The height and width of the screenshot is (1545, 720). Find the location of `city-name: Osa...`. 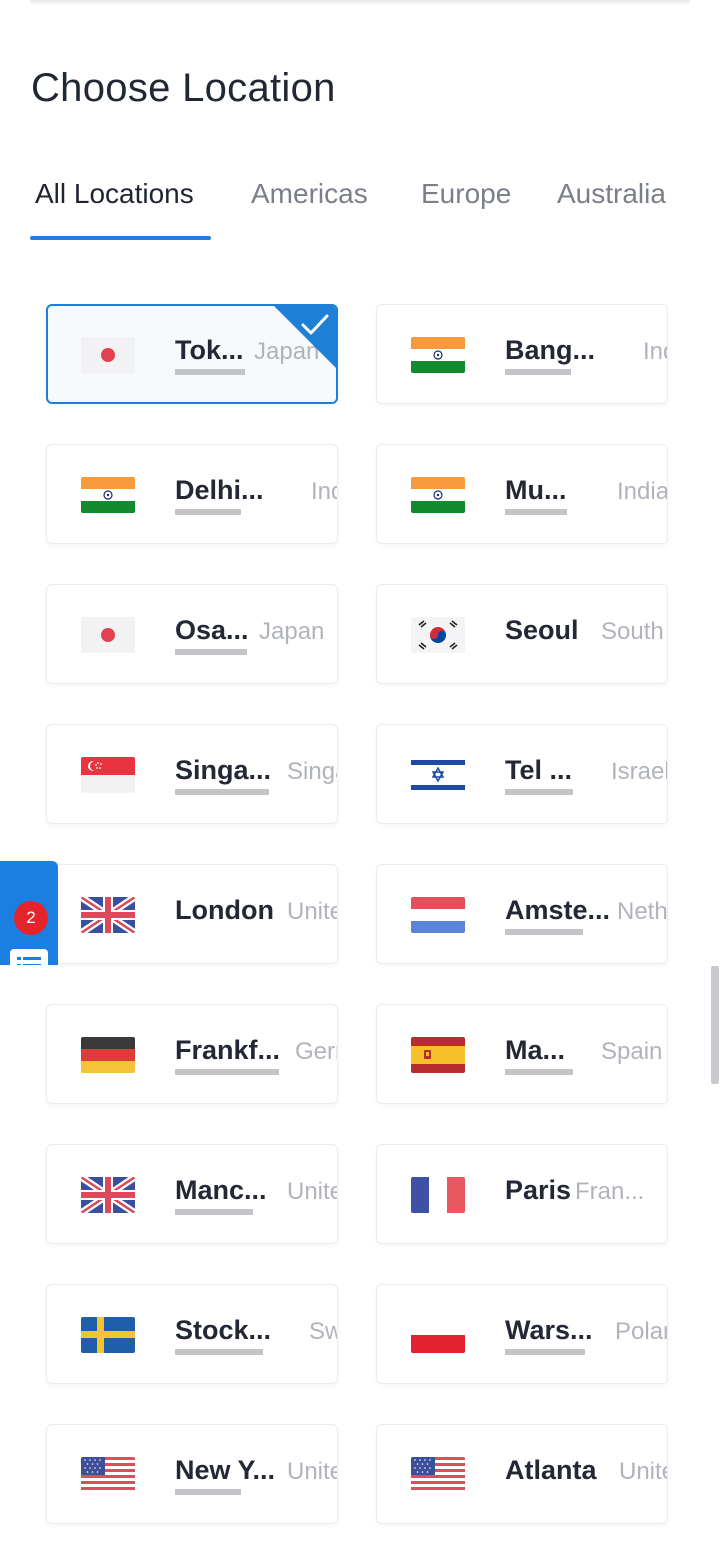

city-name: Osa... is located at coordinates (212, 630).